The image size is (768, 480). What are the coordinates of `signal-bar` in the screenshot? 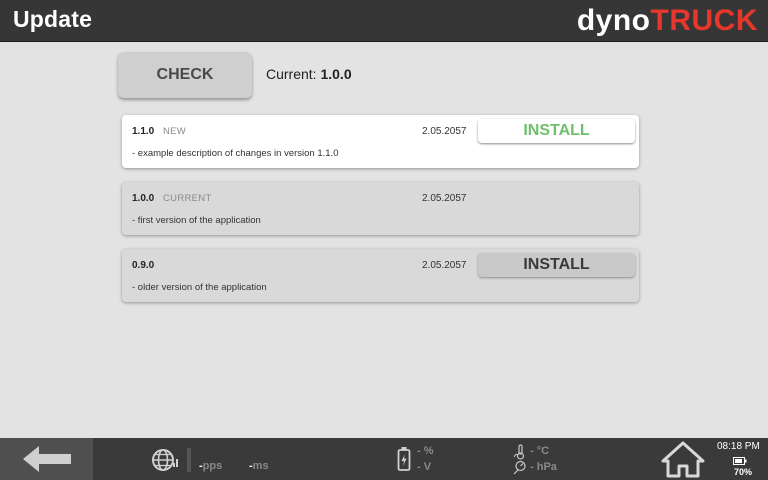 It's located at (189, 460).